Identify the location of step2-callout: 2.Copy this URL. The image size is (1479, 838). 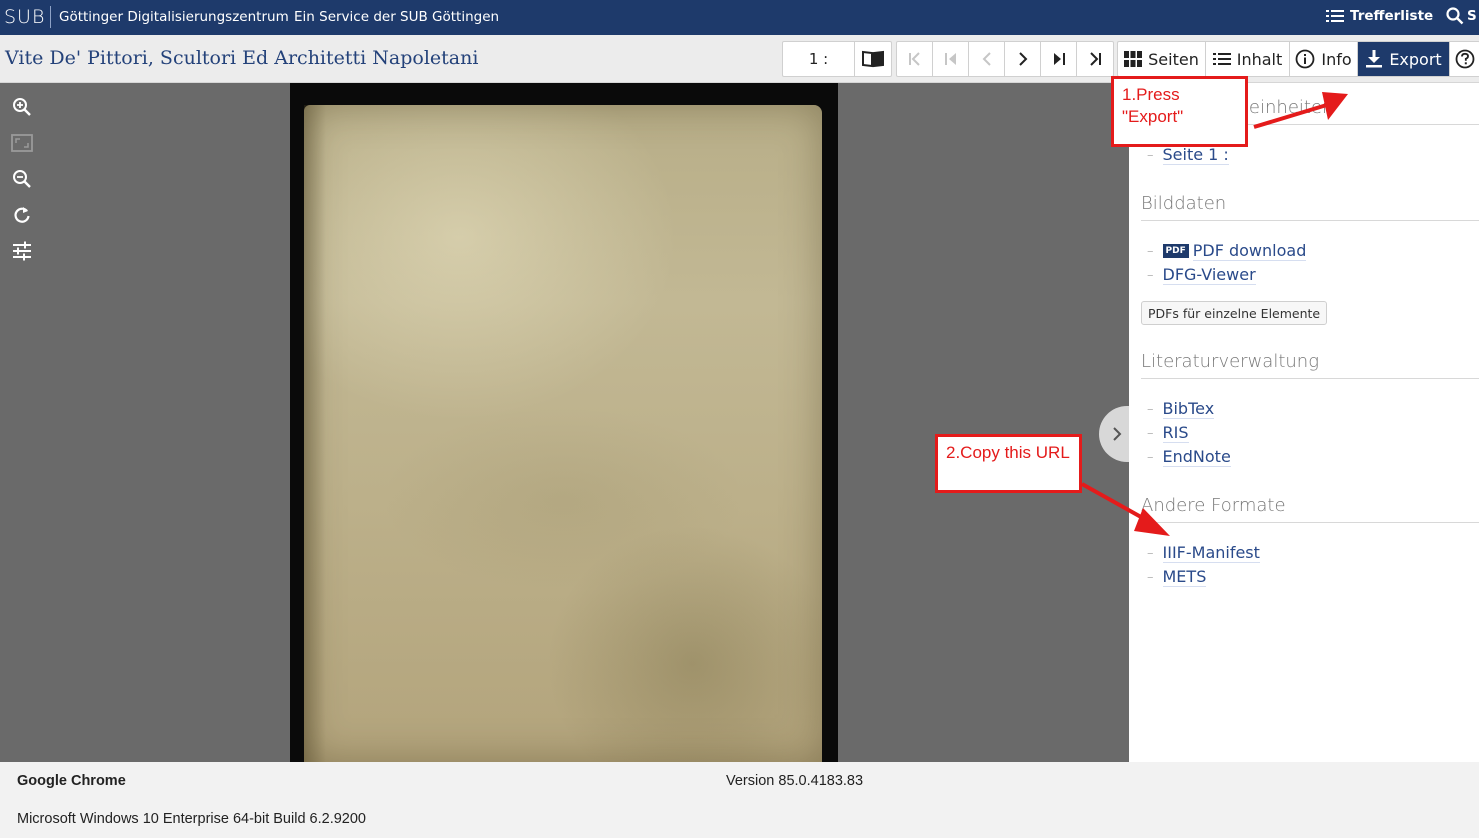
(1008, 463).